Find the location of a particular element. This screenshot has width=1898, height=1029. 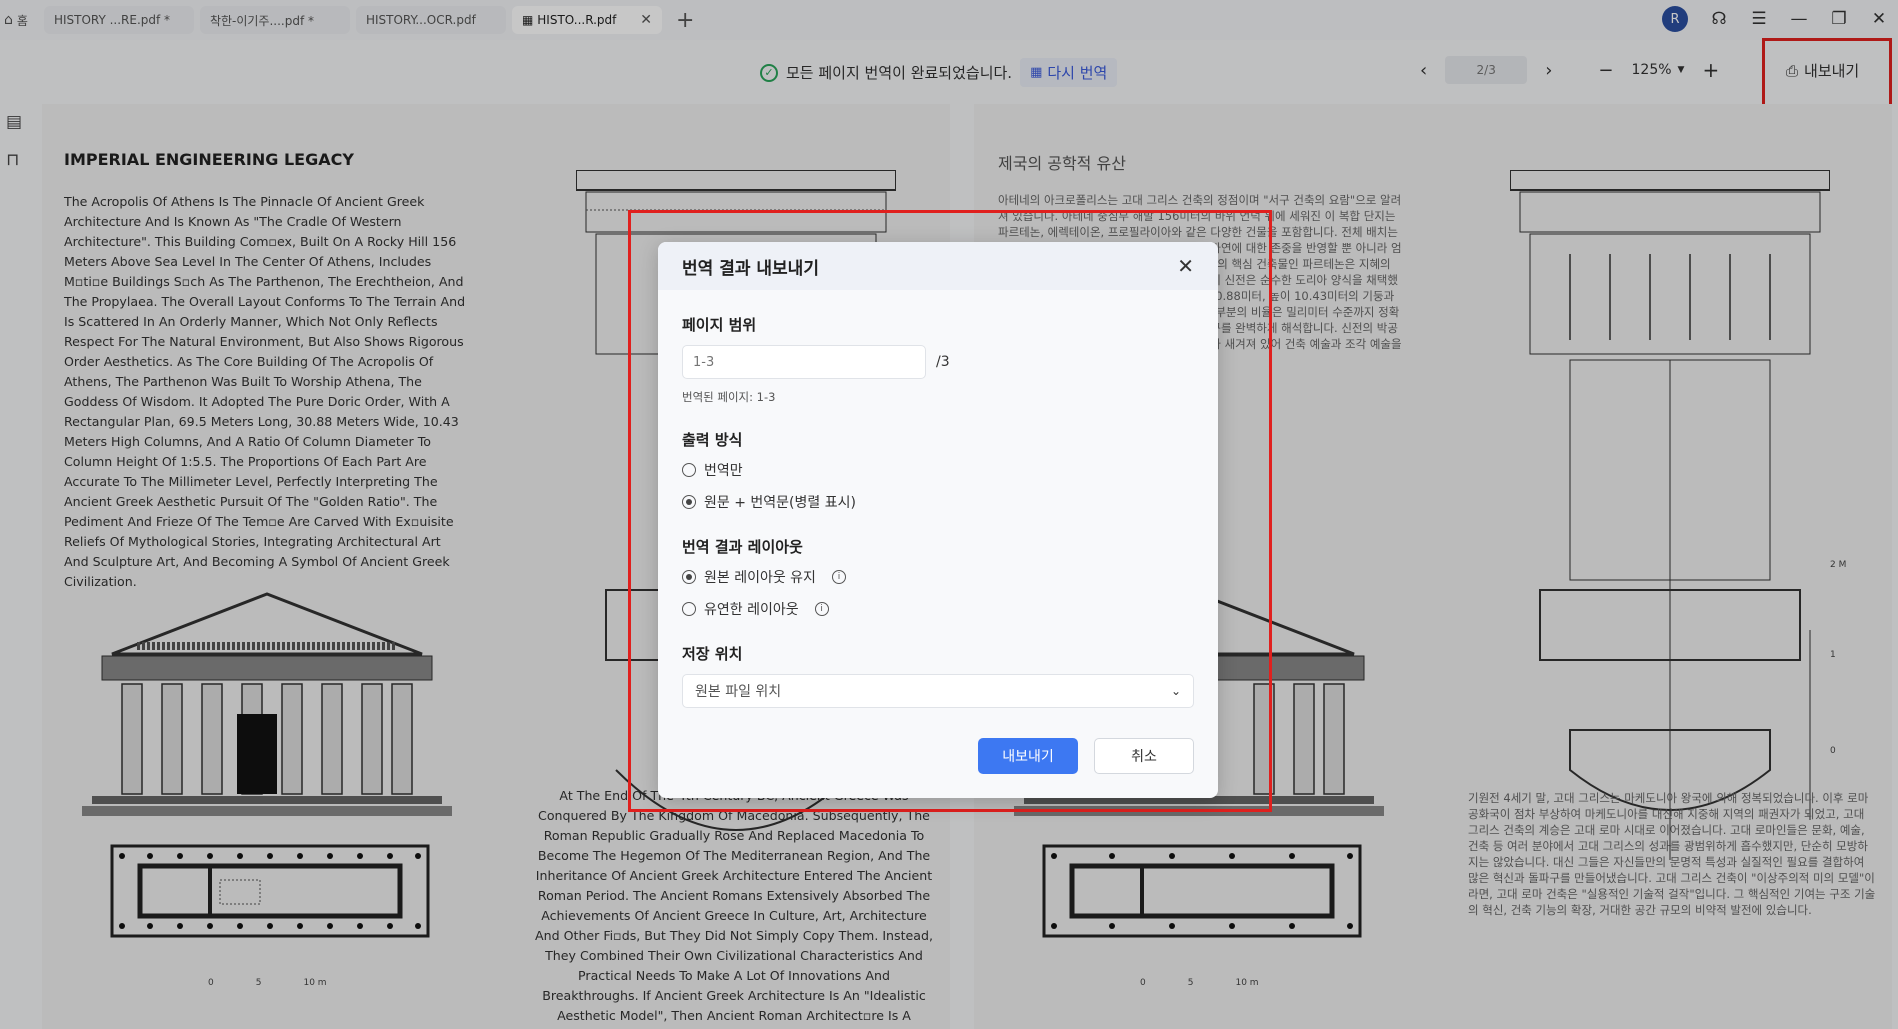

layout-option-flexible: 유연한 레이아웃 i is located at coordinates (938, 609).